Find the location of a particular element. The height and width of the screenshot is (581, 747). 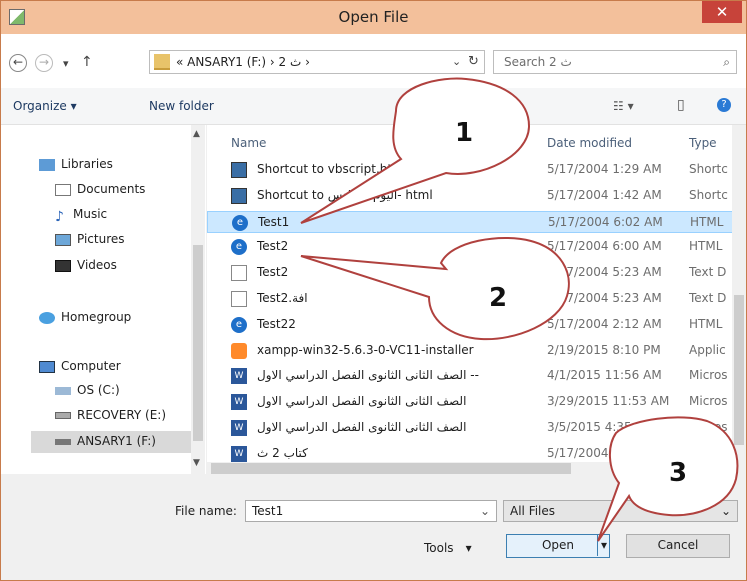

callout-2-number: 2 is located at coordinates (498, 298).